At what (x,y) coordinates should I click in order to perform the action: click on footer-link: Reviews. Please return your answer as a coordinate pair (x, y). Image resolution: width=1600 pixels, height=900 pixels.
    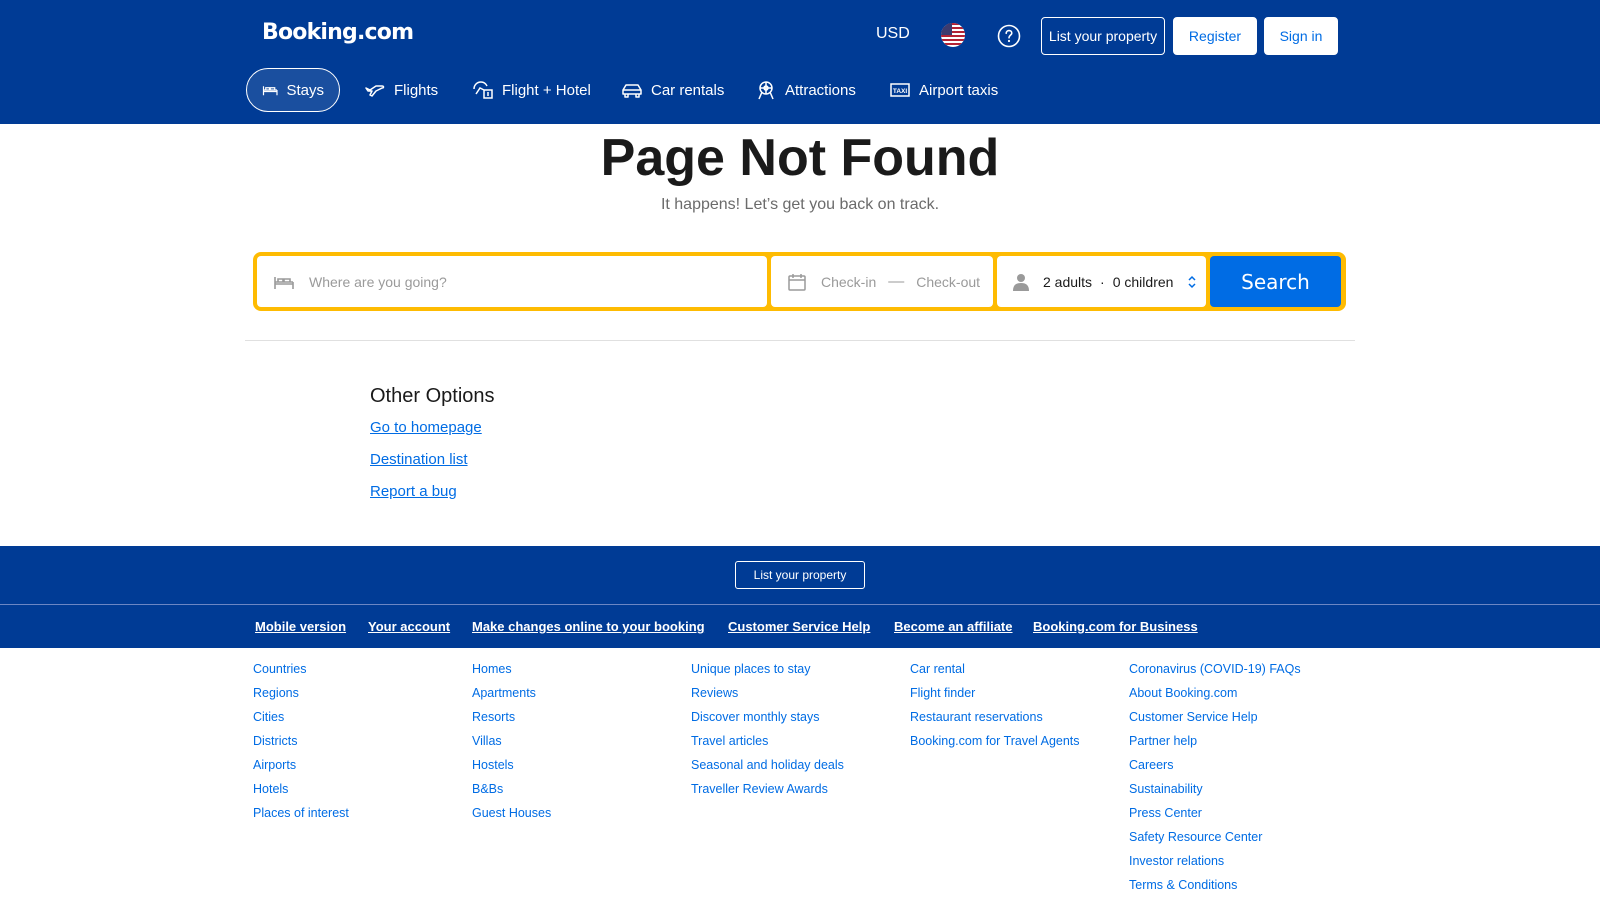
    Looking at the image, I should click on (767, 697).